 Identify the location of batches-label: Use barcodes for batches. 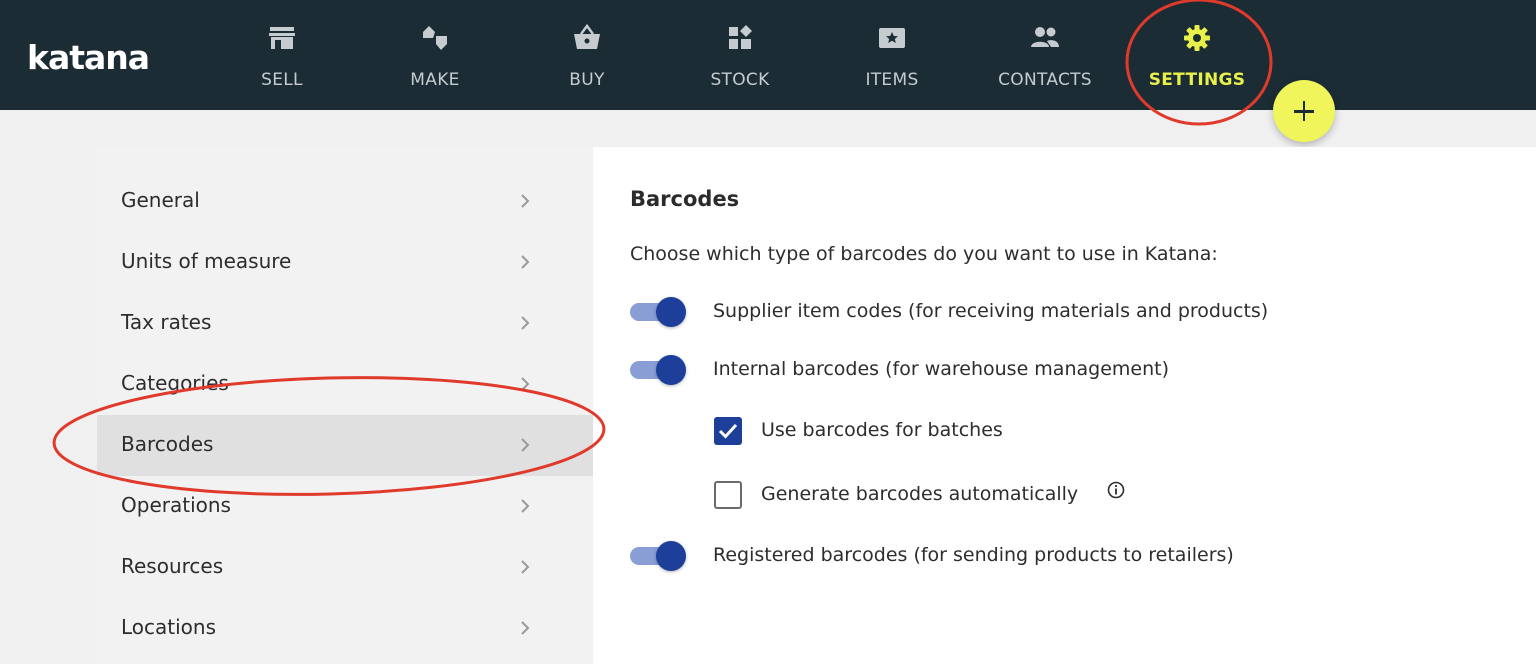
(882, 430).